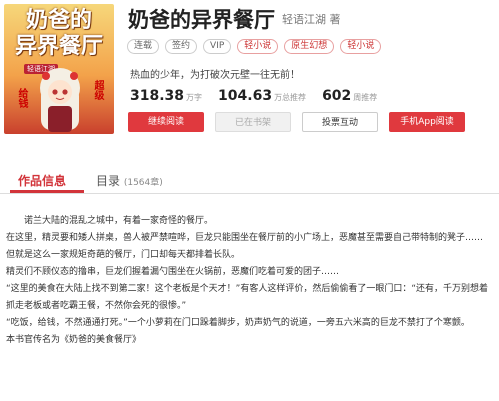  I want to click on tag: VIP, so click(217, 46).